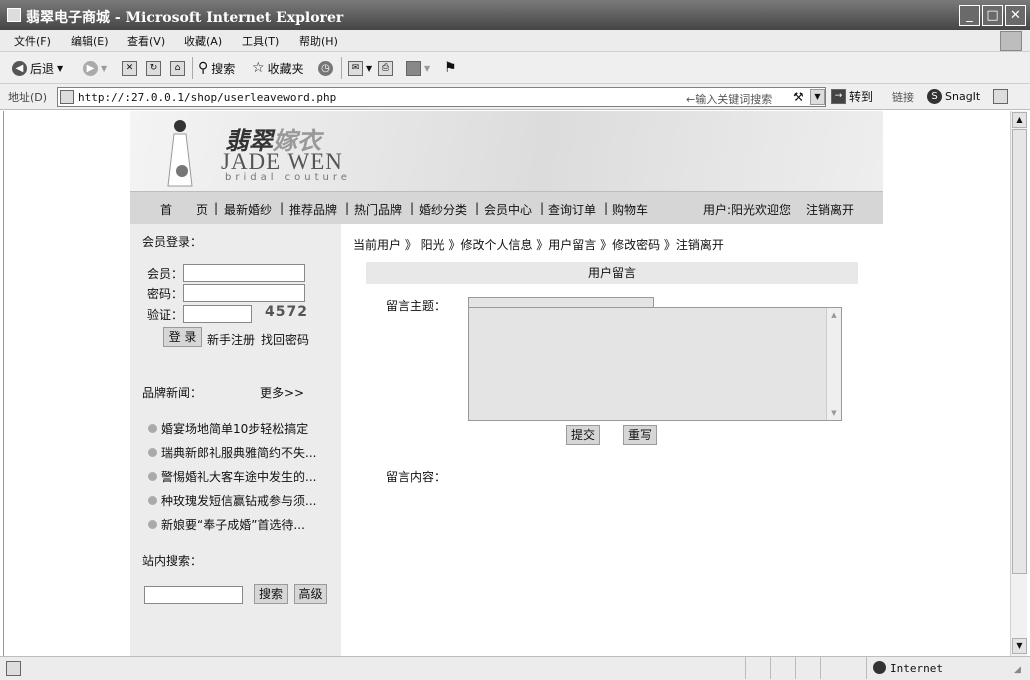  Describe the element at coordinates (165, 294) in the screenshot. I see `password-label: 密码：` at that location.